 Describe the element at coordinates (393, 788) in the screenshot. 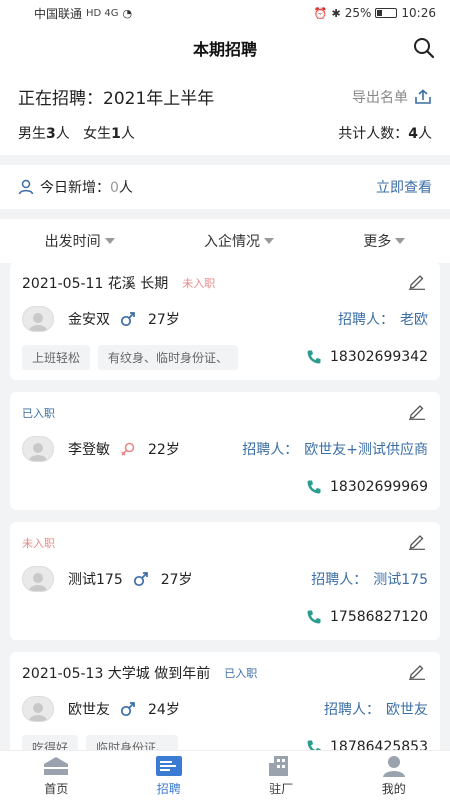

I see `tab-label: 我的` at that location.